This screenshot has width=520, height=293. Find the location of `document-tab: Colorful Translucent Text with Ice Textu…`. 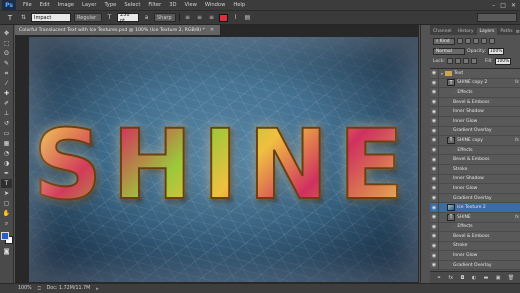

document-tab: Colorful Translucent Text with Ice Textu… is located at coordinates (118, 30).